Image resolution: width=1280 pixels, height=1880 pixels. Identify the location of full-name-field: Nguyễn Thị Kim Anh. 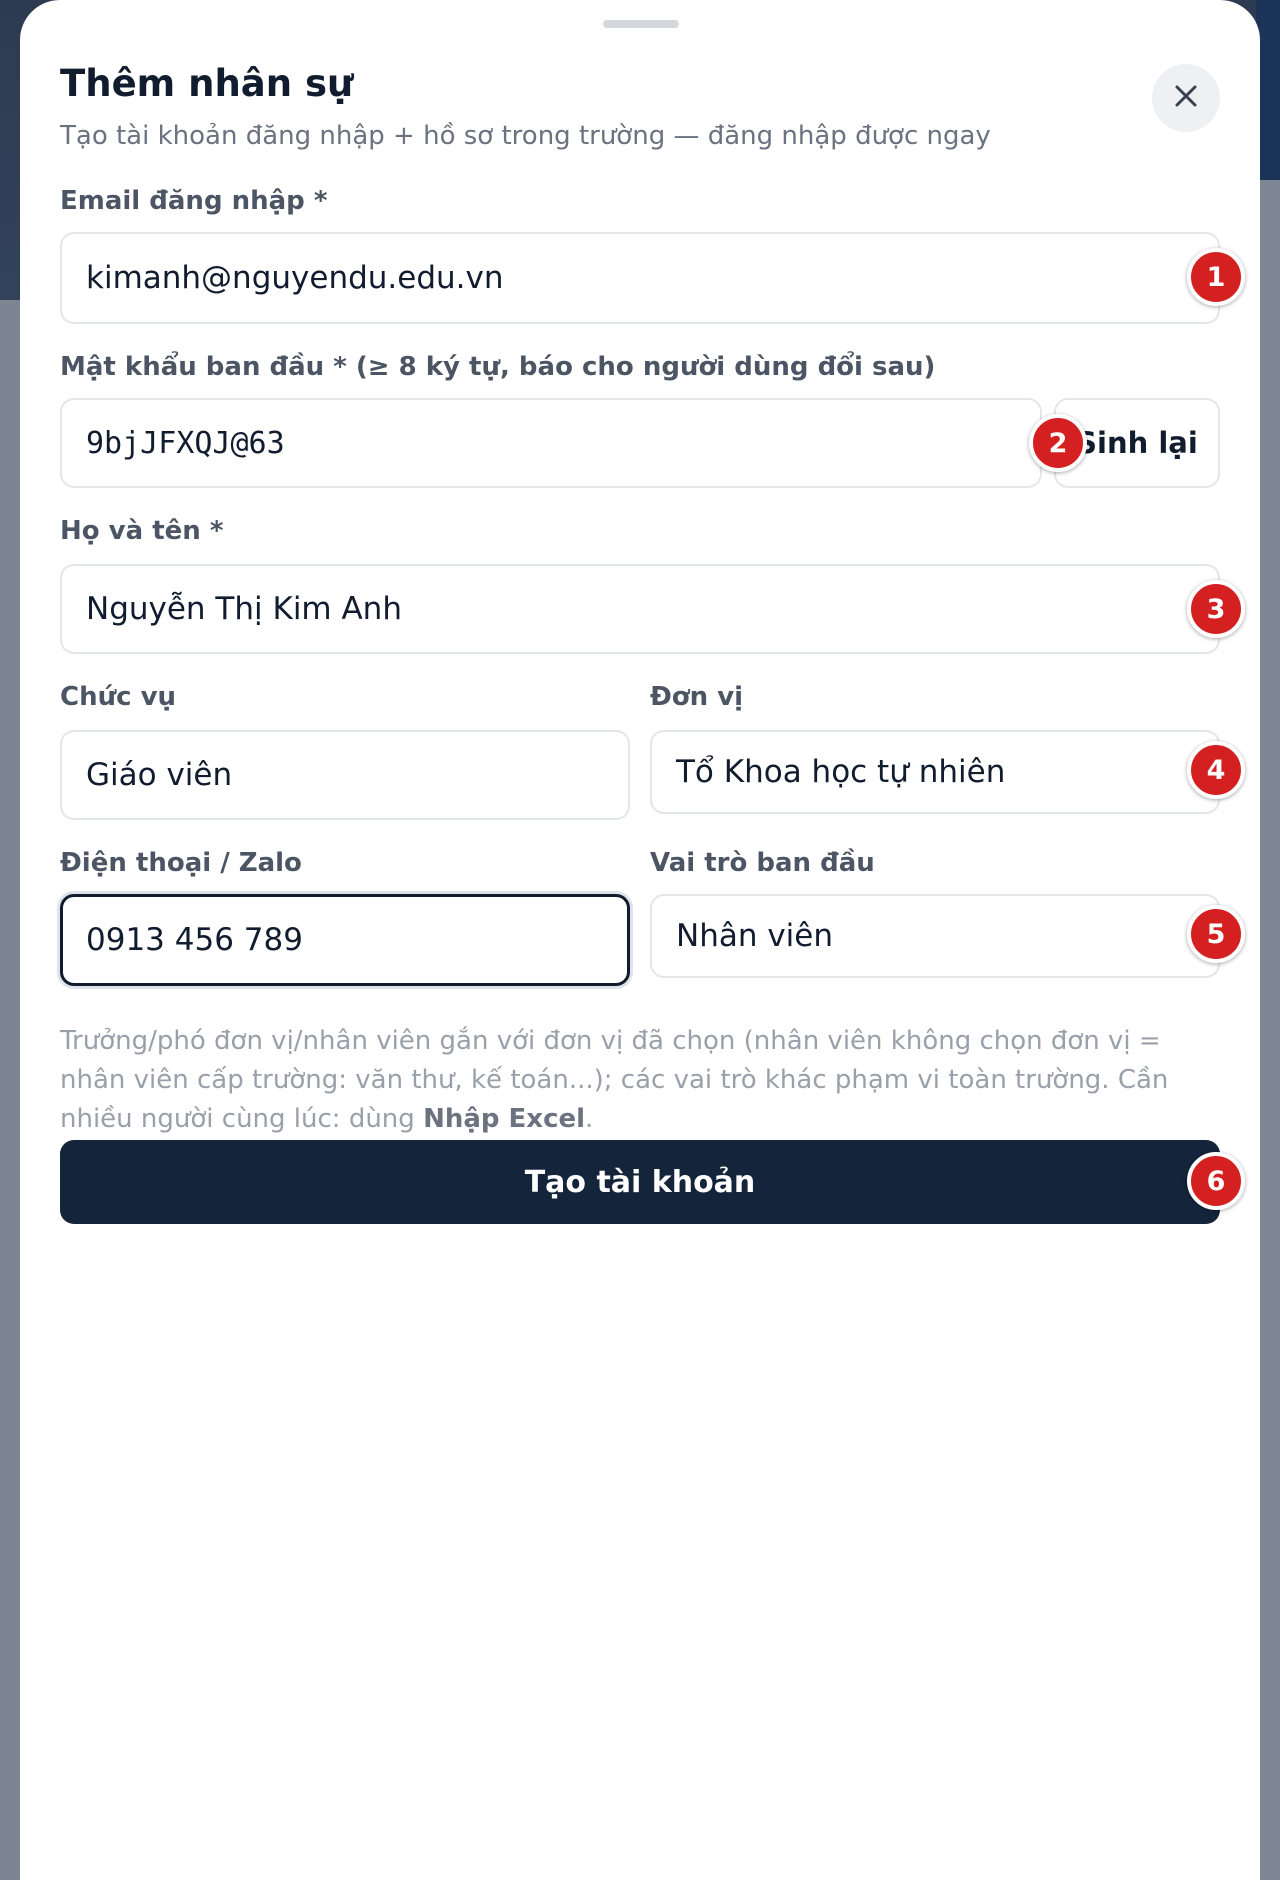
(640, 609).